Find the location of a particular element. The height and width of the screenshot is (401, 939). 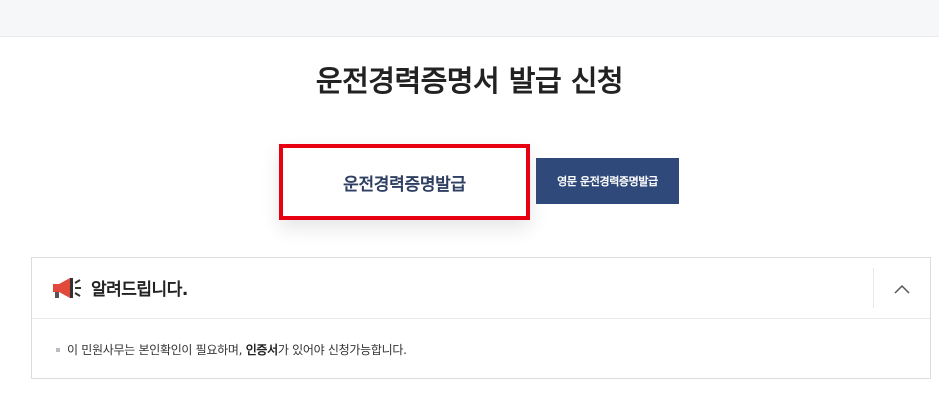

notice-text-after: 가 있어야 신청가능합니다. is located at coordinates (342, 350).